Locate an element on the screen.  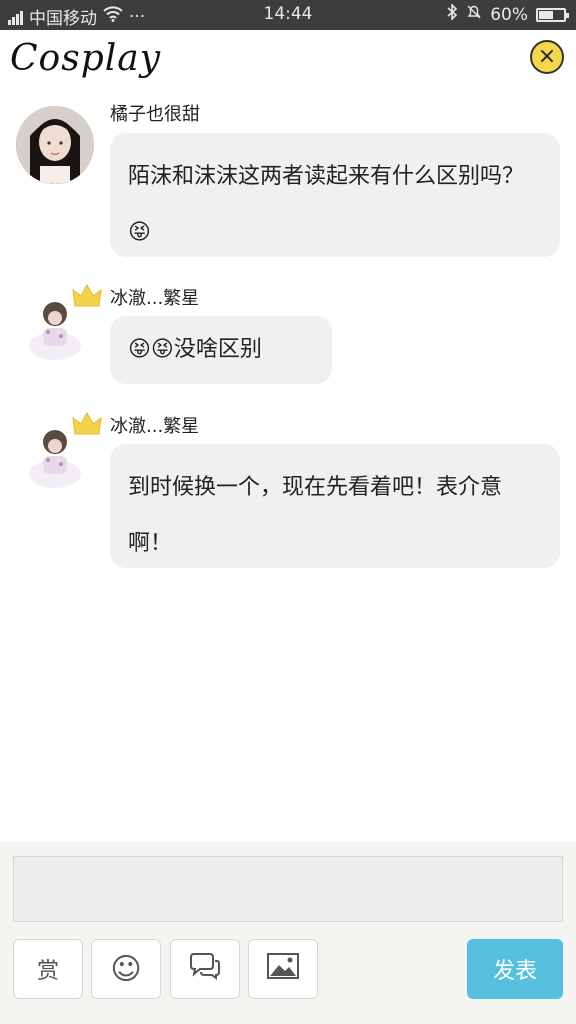
status-right: 60% is located at coordinates (507, 14).